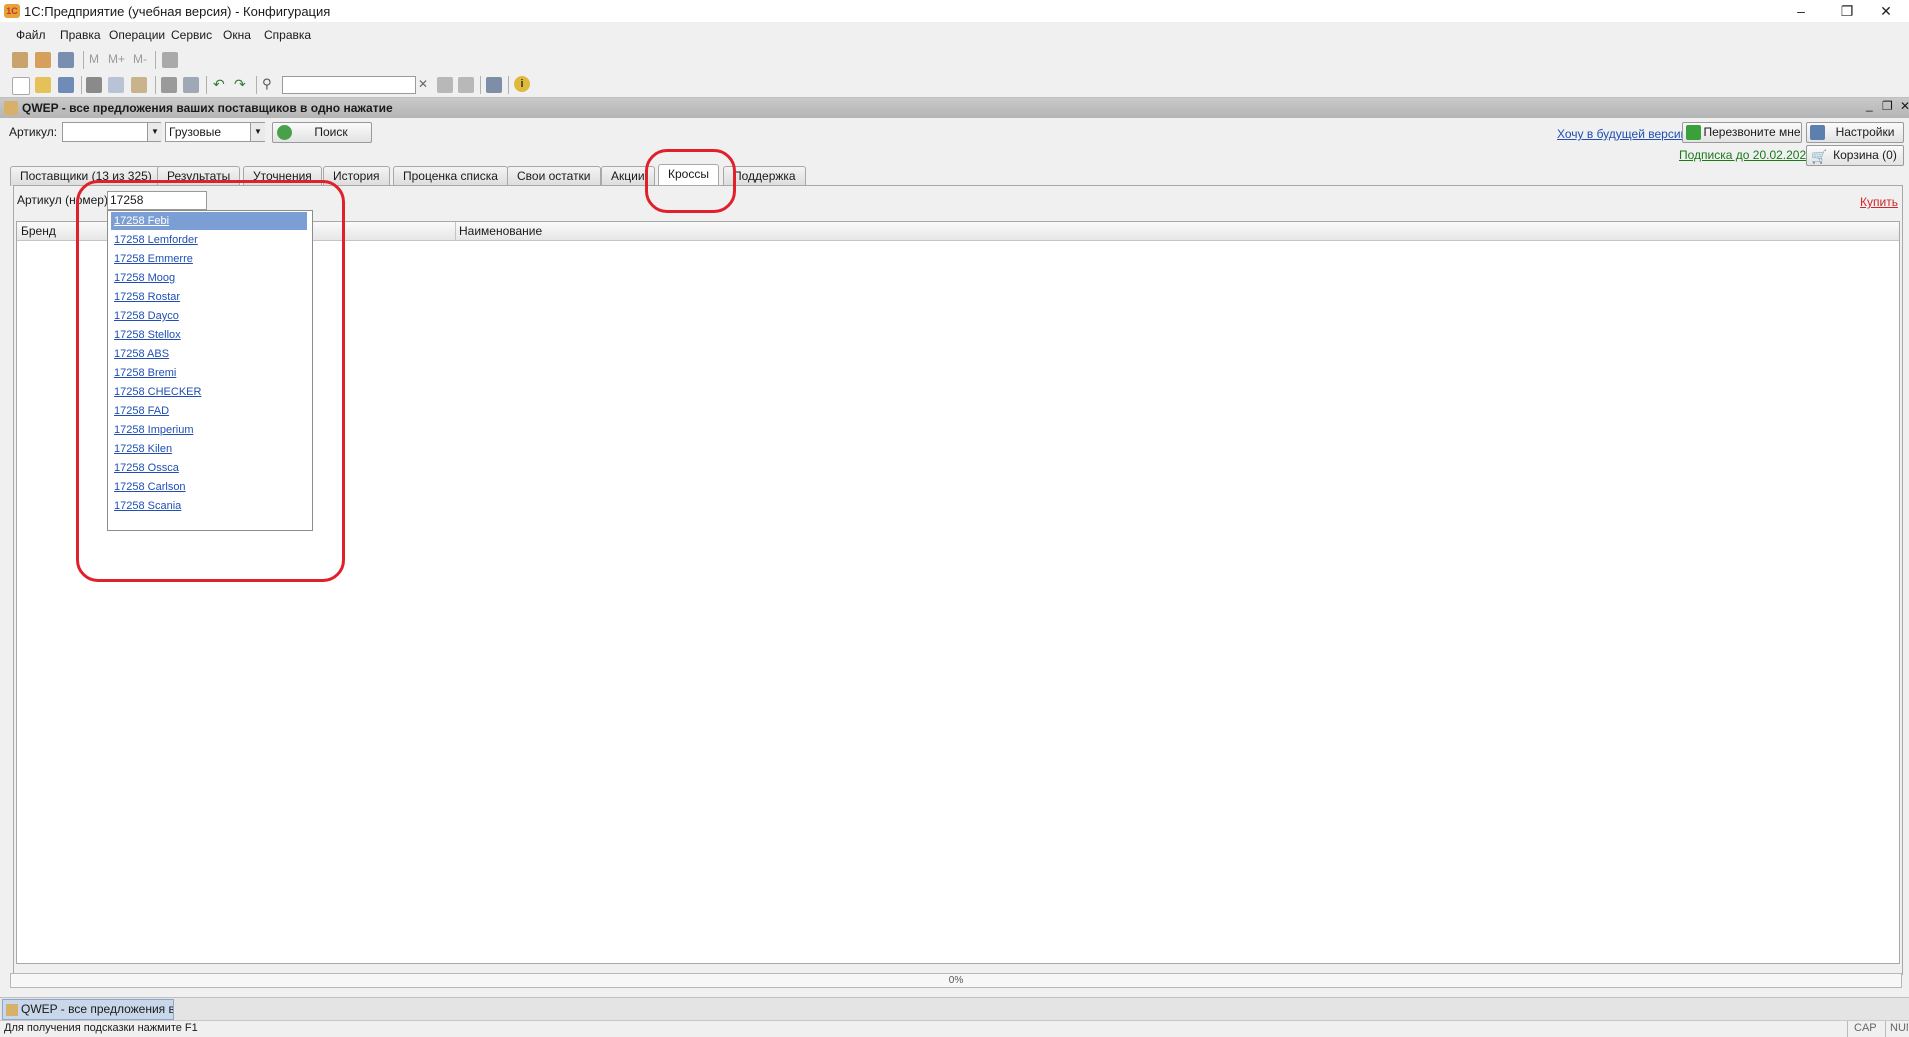  I want to click on highlight-crosses-tab, so click(690, 181).